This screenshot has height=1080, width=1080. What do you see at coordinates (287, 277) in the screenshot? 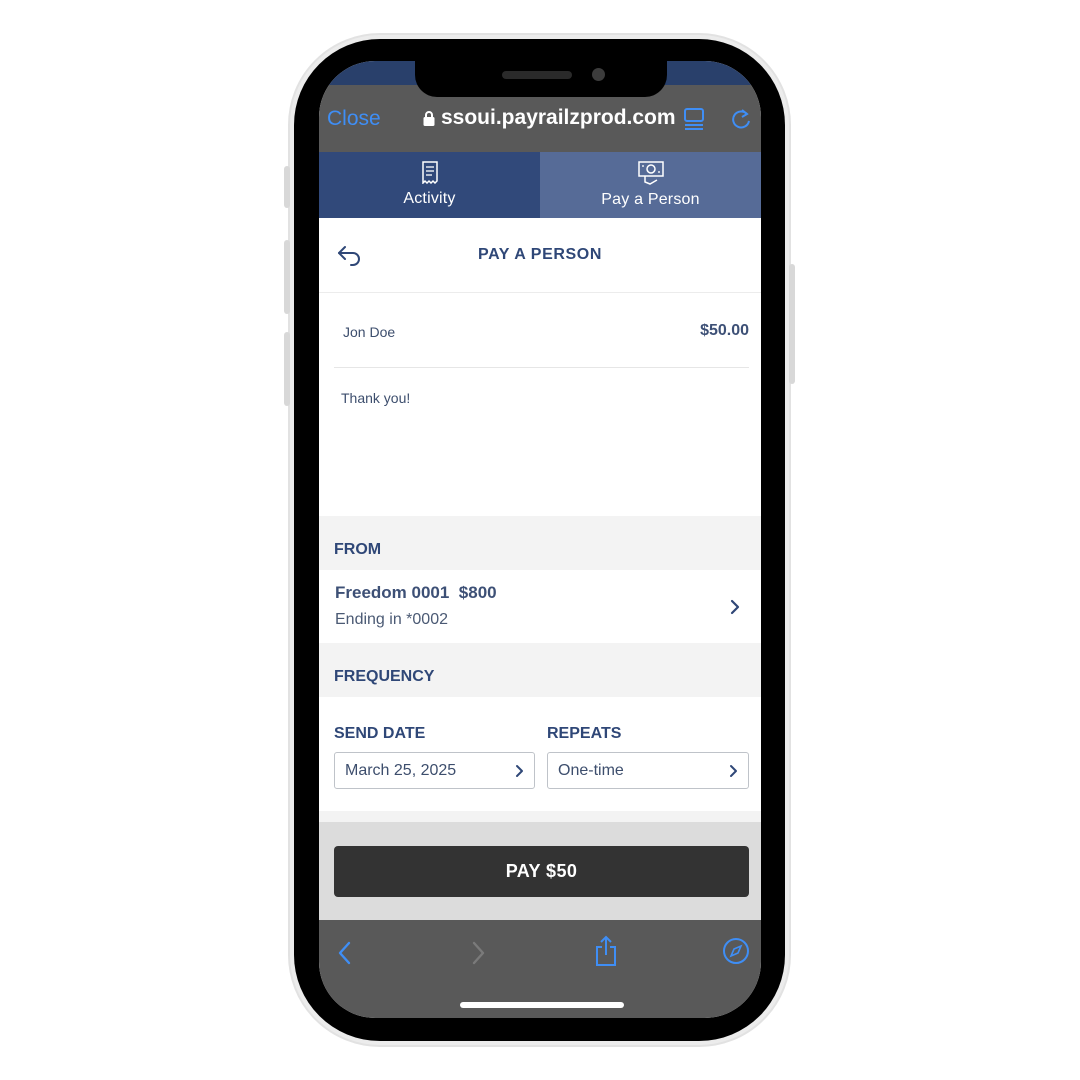
I see `volume-up-button` at bounding box center [287, 277].